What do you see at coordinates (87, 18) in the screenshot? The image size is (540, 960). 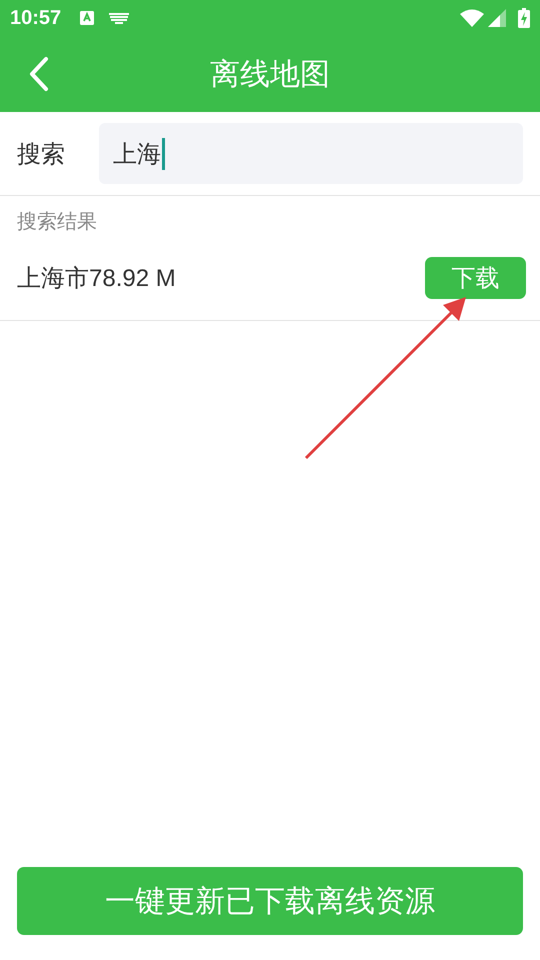 I see `text-input-icon` at bounding box center [87, 18].